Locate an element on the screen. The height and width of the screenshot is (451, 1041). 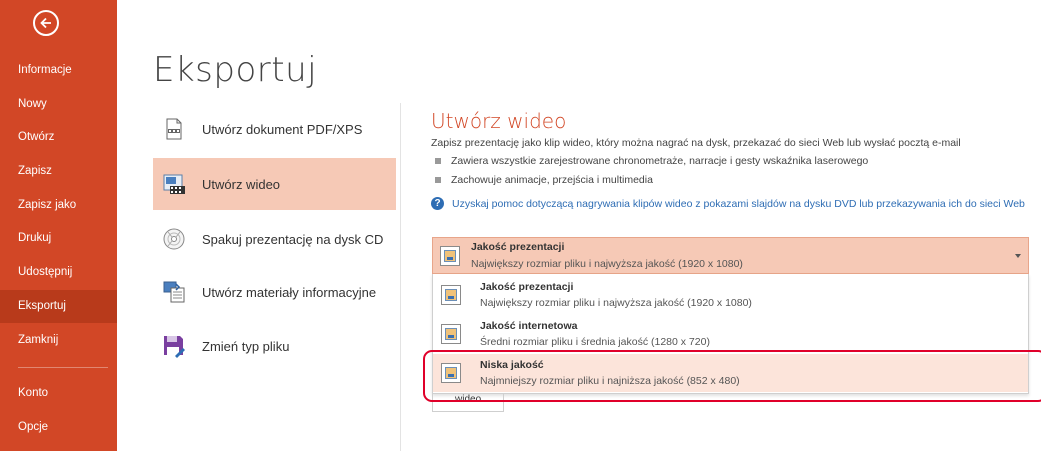
nav-item-udostepnij: Udostępnij is located at coordinates (58, 272).